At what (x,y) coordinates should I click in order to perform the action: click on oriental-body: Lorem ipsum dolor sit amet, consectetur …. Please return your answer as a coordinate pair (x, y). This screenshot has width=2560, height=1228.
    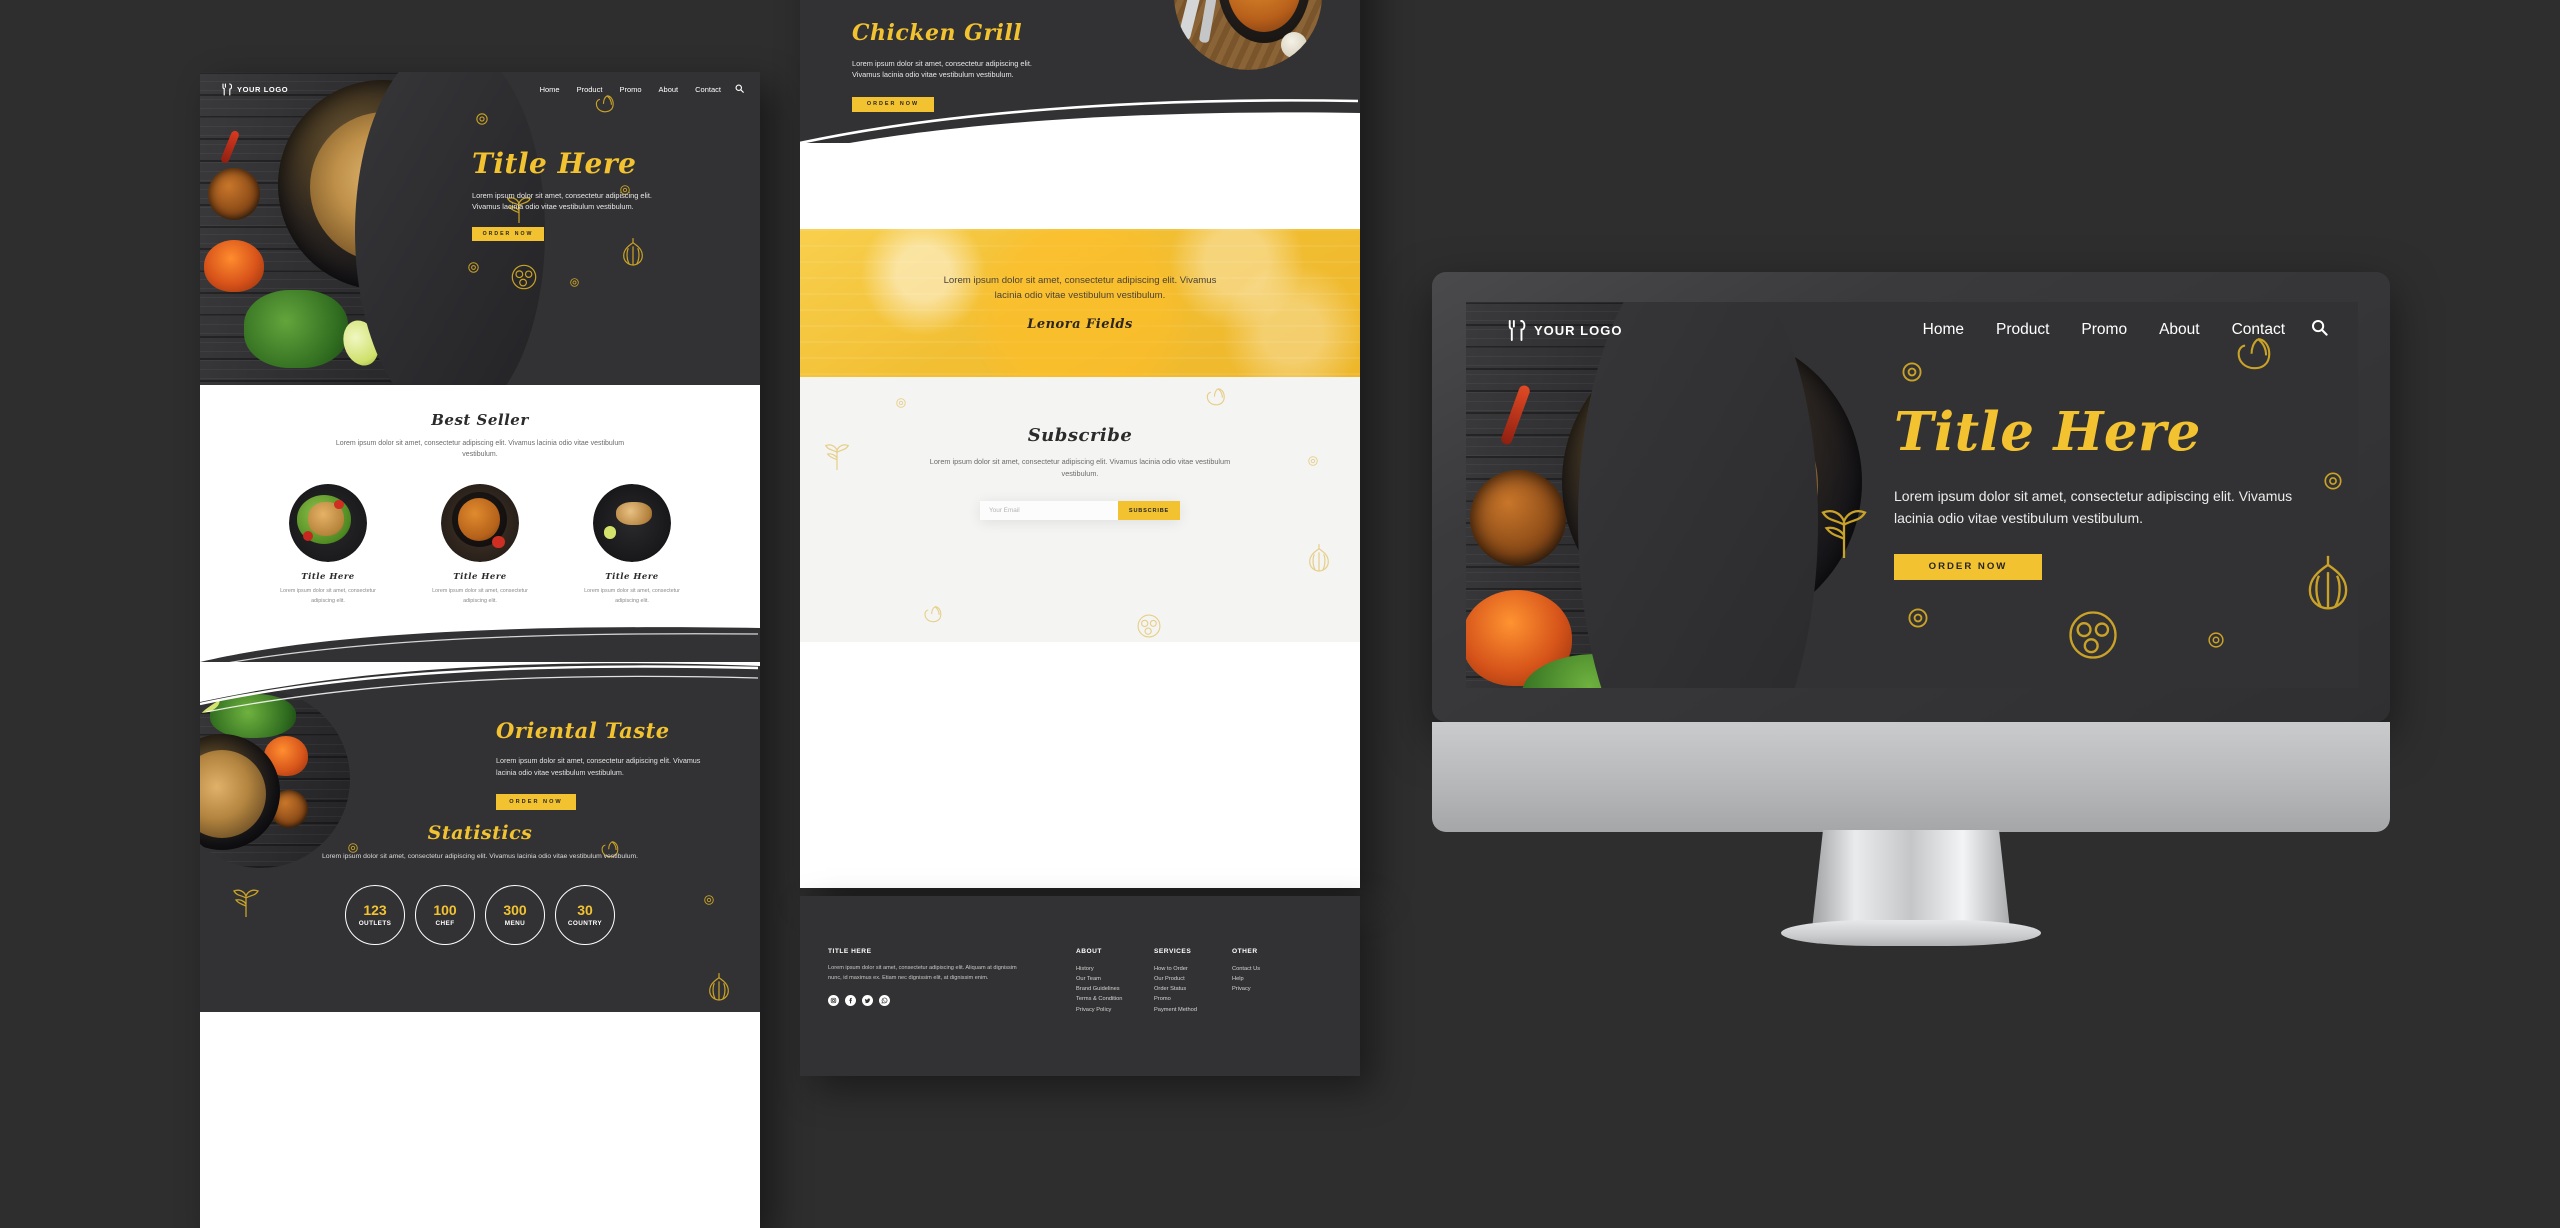
    Looking at the image, I should click on (598, 766).